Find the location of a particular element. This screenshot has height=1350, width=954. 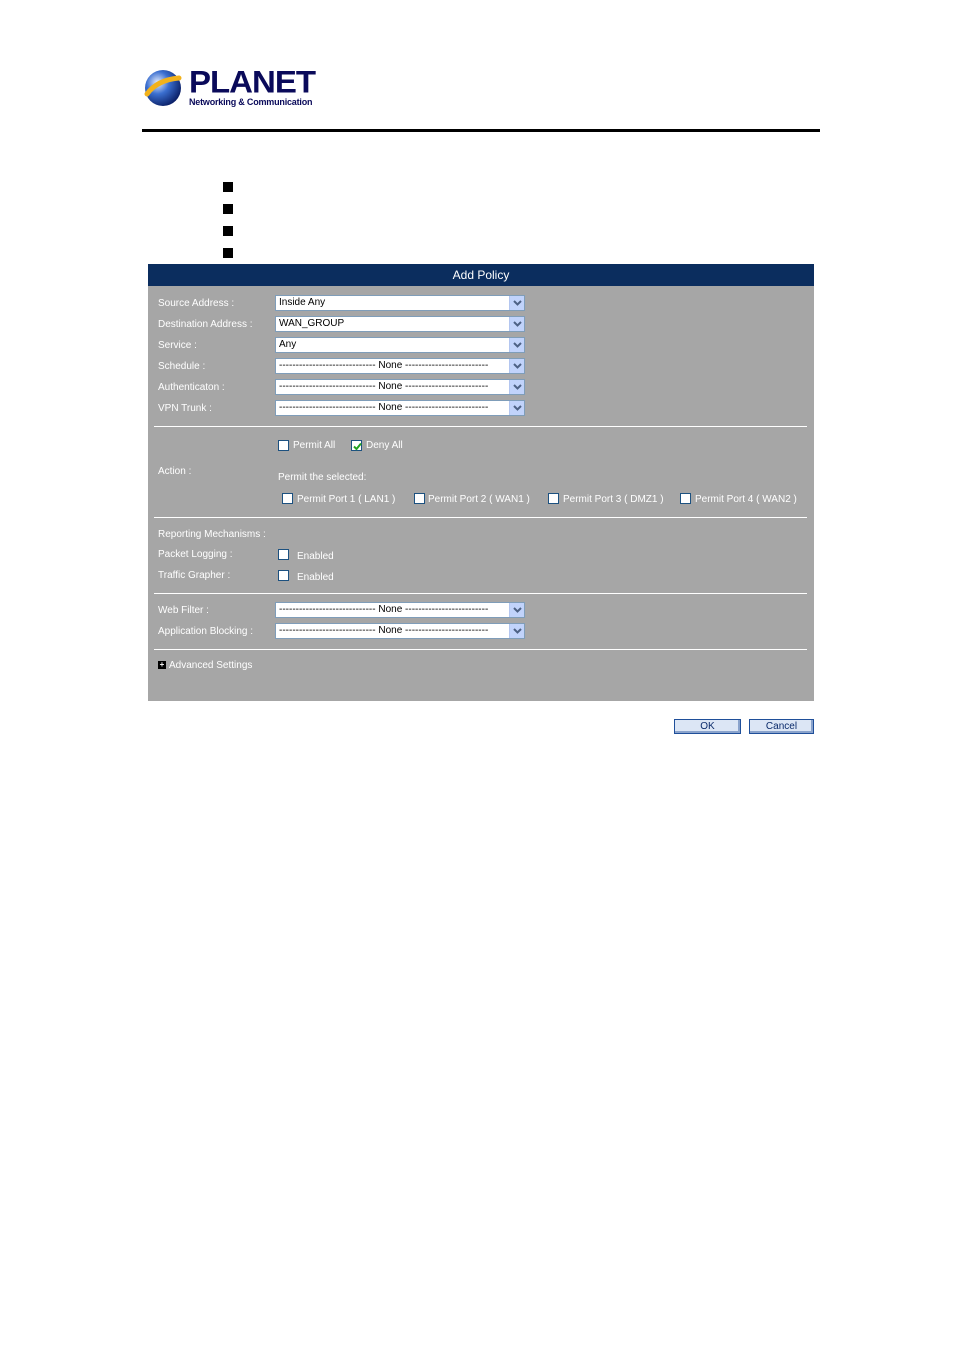

expand-plus-icon: + is located at coordinates (162, 665).